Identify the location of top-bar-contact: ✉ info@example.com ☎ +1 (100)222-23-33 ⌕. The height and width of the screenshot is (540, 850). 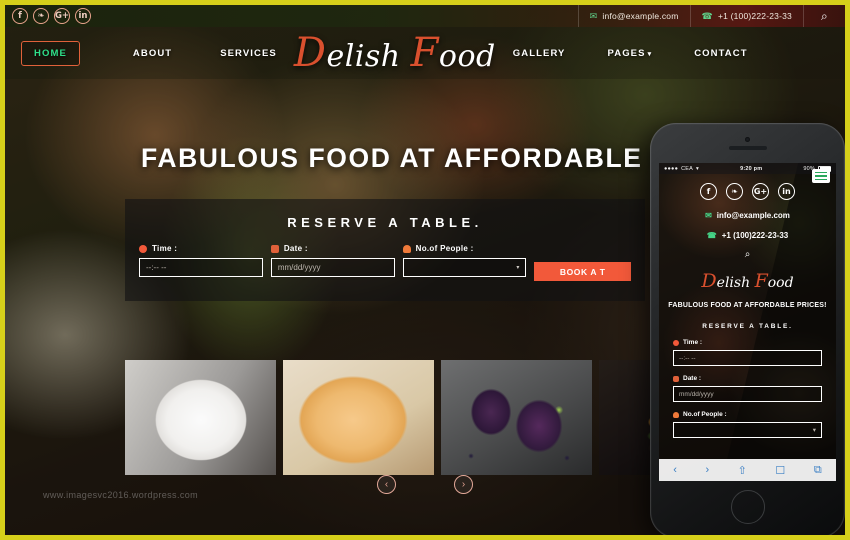
(711, 16).